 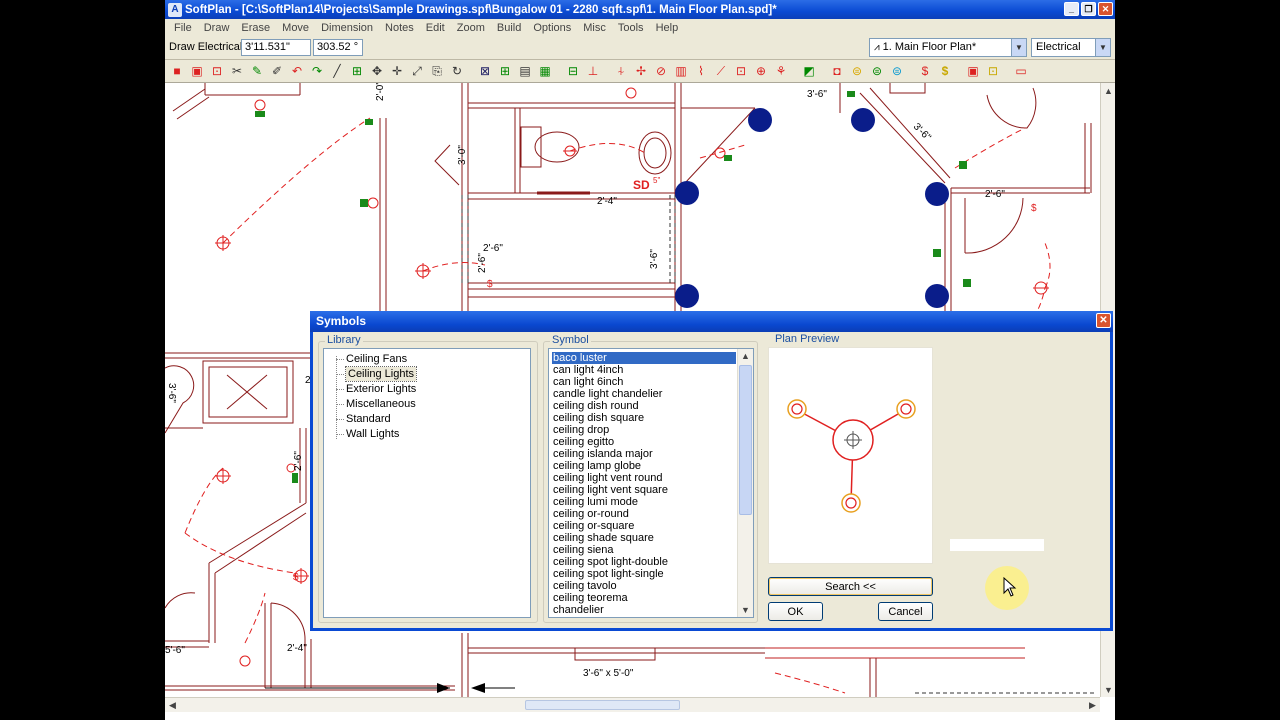 I want to click on light-icon: ⍭, so click(x=621, y=71).